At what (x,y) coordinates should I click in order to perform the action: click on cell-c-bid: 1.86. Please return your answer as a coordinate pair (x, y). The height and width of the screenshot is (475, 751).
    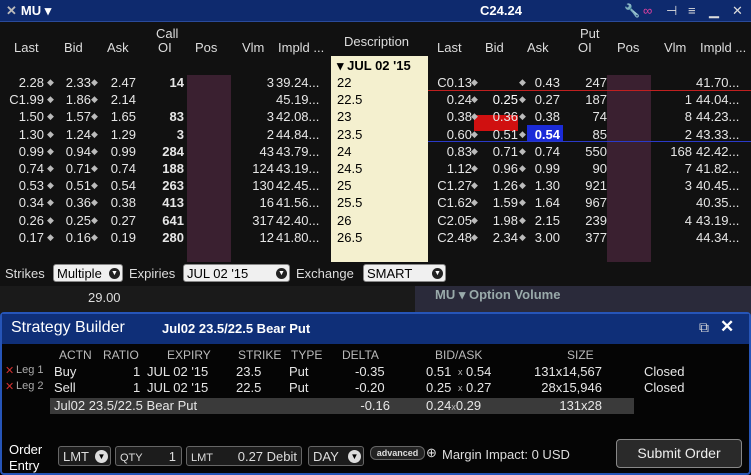
    Looking at the image, I should click on (72, 99).